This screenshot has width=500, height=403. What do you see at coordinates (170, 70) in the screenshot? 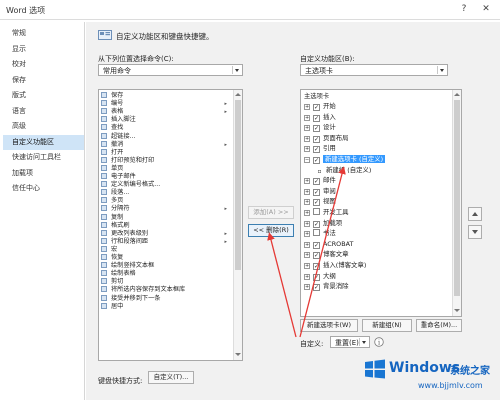
I see `choose-commands-combo: 常用命令` at bounding box center [170, 70].